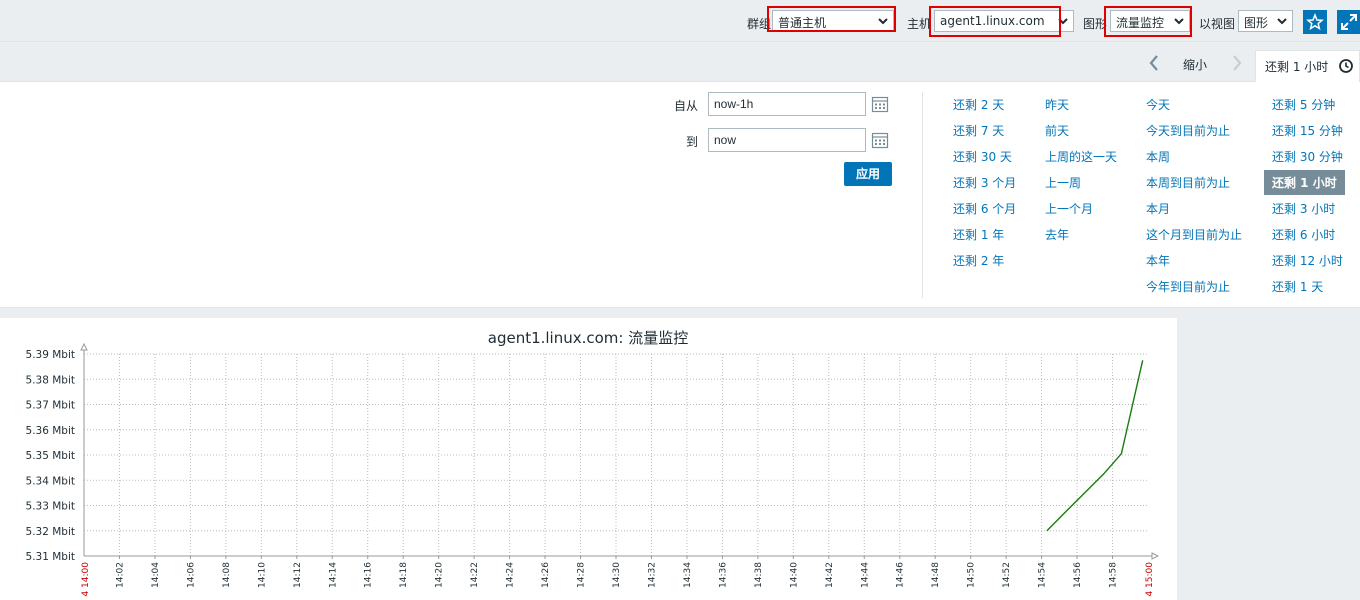 The width and height of the screenshot is (1360, 600). What do you see at coordinates (982, 156) in the screenshot?
I see `quick-range-link: 还剩 30 天` at bounding box center [982, 156].